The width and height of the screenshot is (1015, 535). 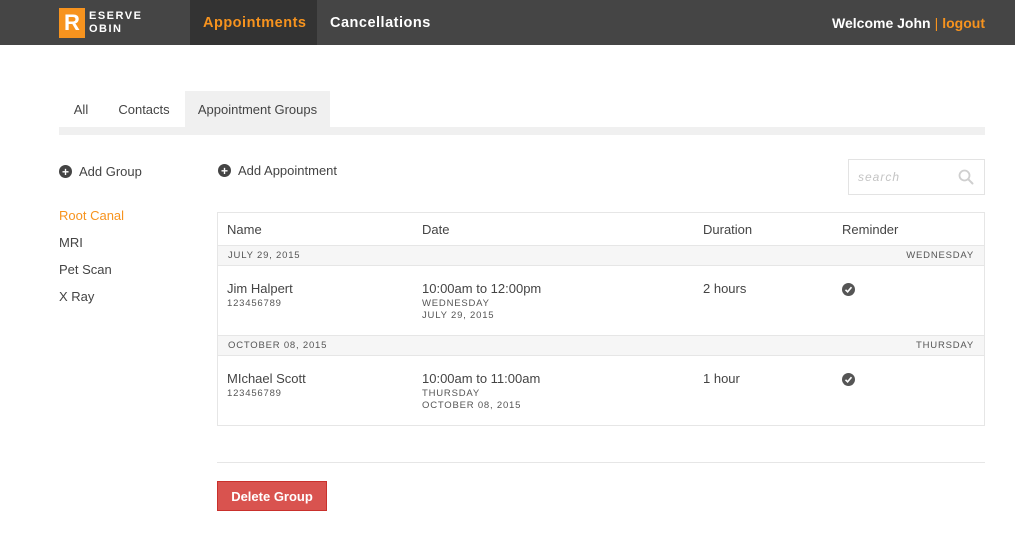 I want to click on nav-tab-appointments: Appointments, so click(x=253, y=22).